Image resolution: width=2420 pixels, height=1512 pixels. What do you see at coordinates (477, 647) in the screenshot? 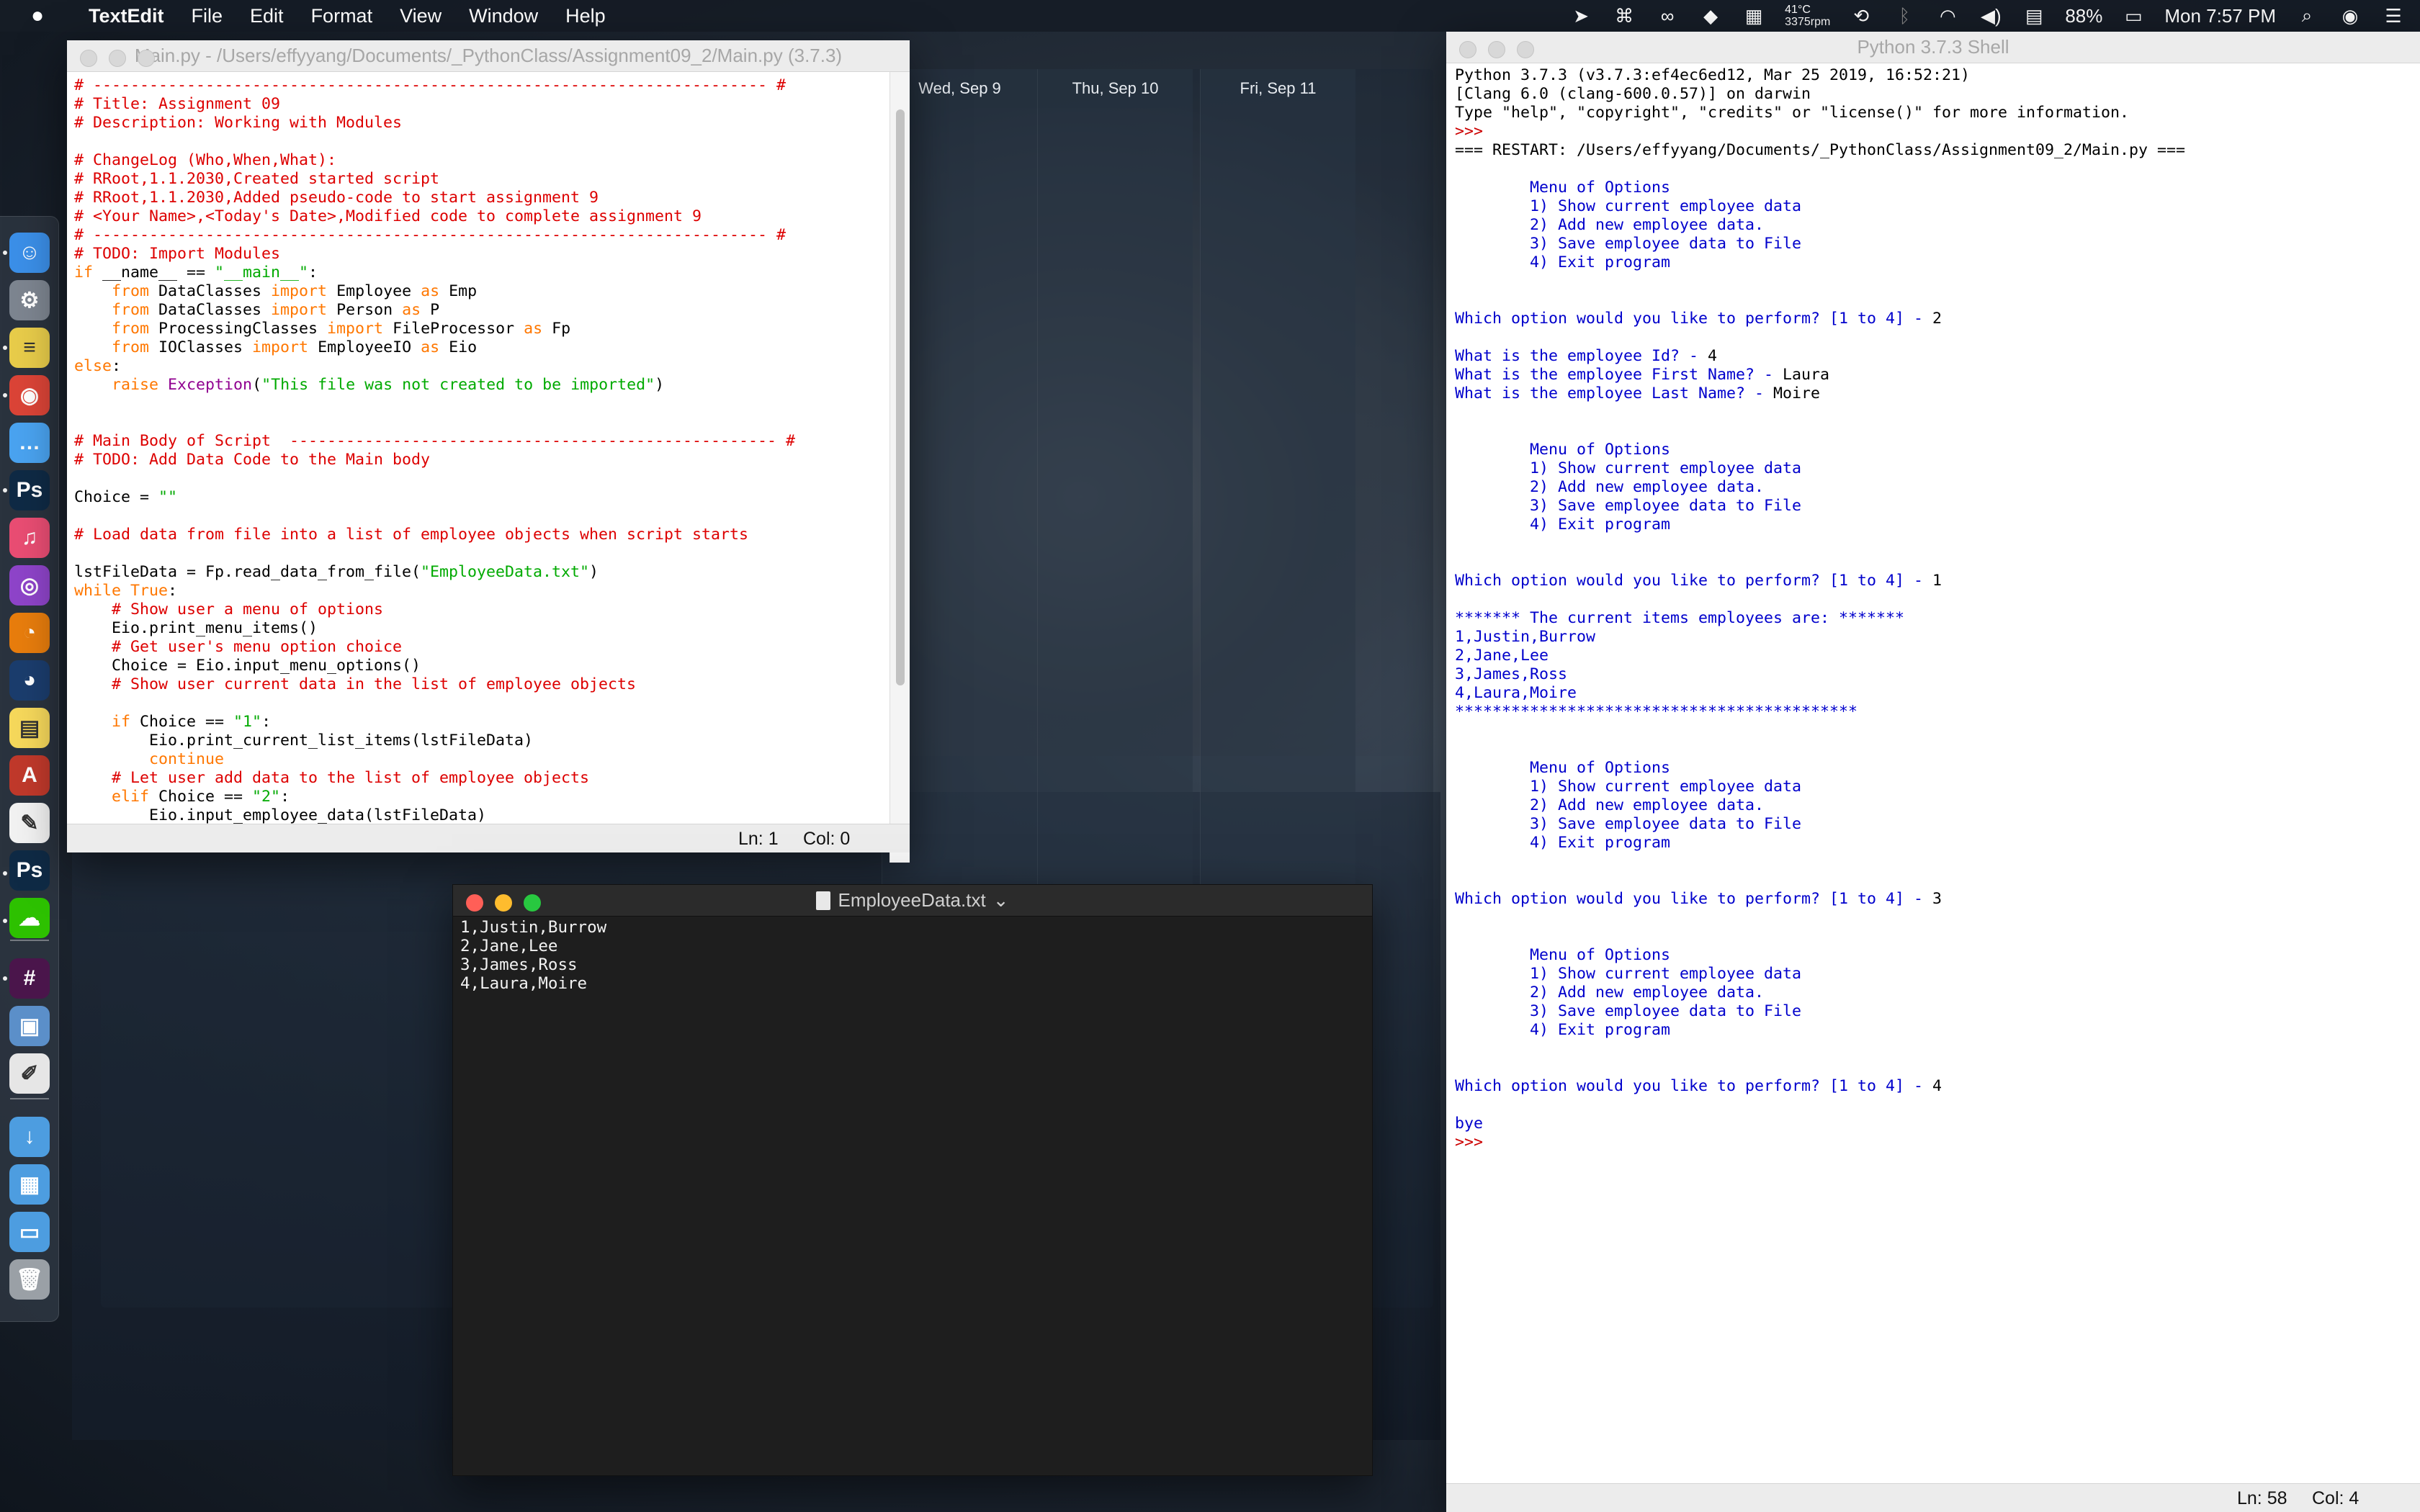
I see `code-line: # Get user's menu option choice` at bounding box center [477, 647].